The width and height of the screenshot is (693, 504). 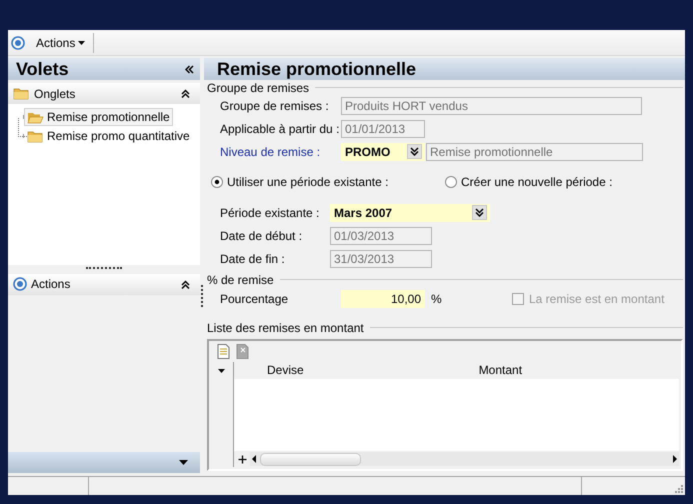 What do you see at coordinates (285, 327) in the screenshot?
I see `group-label: Liste des remises en montant` at bounding box center [285, 327].